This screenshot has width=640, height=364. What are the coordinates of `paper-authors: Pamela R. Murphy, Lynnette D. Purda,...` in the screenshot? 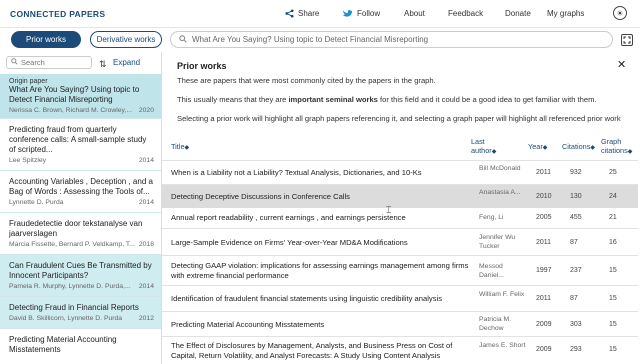 It's located at (70, 286).